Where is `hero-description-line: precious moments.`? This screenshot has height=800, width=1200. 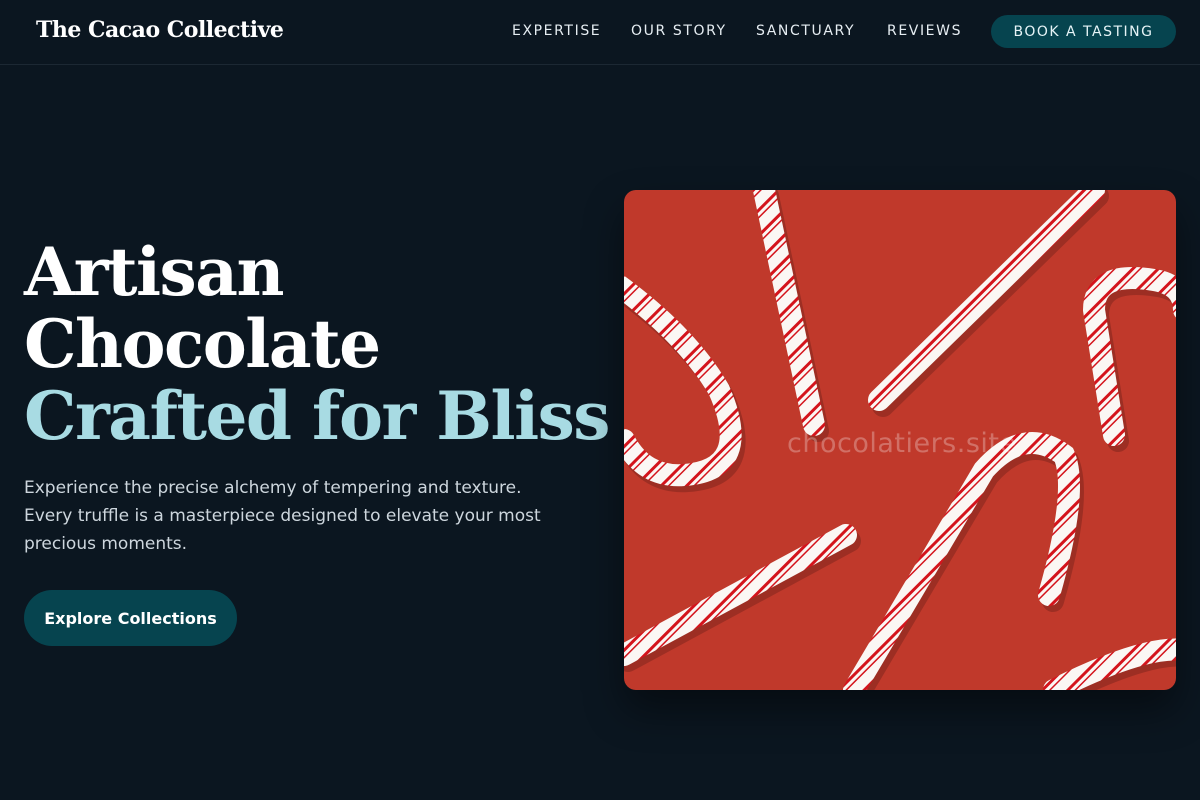
hero-description-line: precious moments. is located at coordinates (106, 544).